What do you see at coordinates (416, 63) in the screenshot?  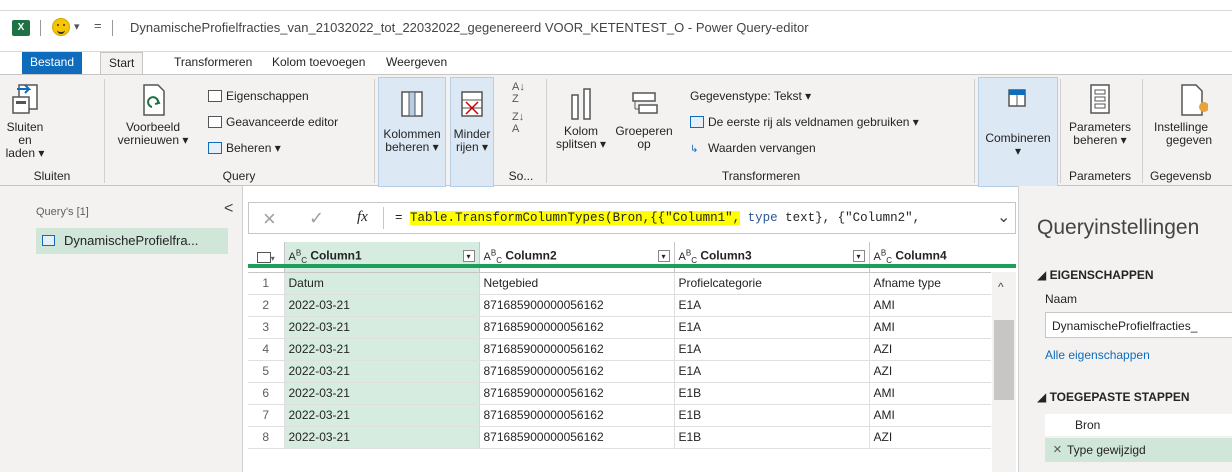 I see `tab-weergeven: Weergeven` at bounding box center [416, 63].